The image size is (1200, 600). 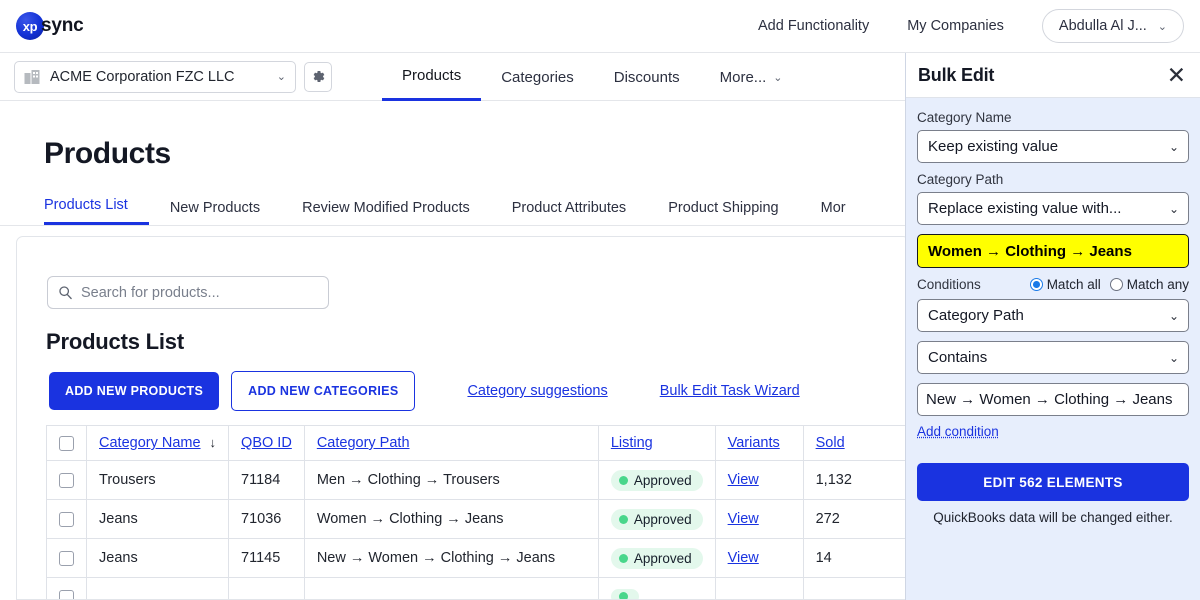 I want to click on match-all-radio: Match all, so click(x=1065, y=284).